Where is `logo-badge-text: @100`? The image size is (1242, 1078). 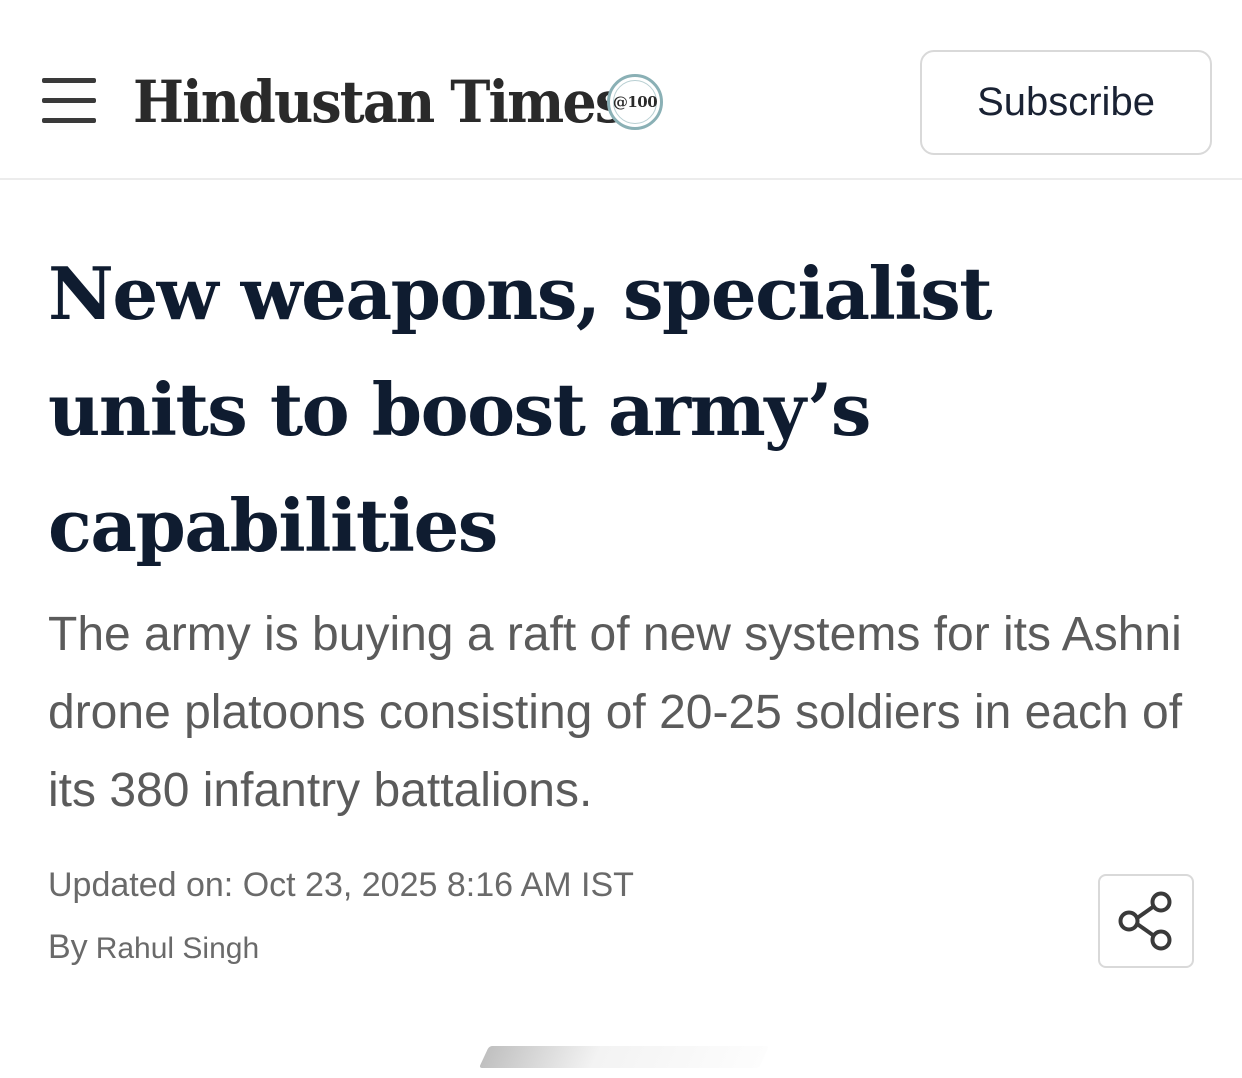
logo-badge-text: @100 is located at coordinates (635, 102).